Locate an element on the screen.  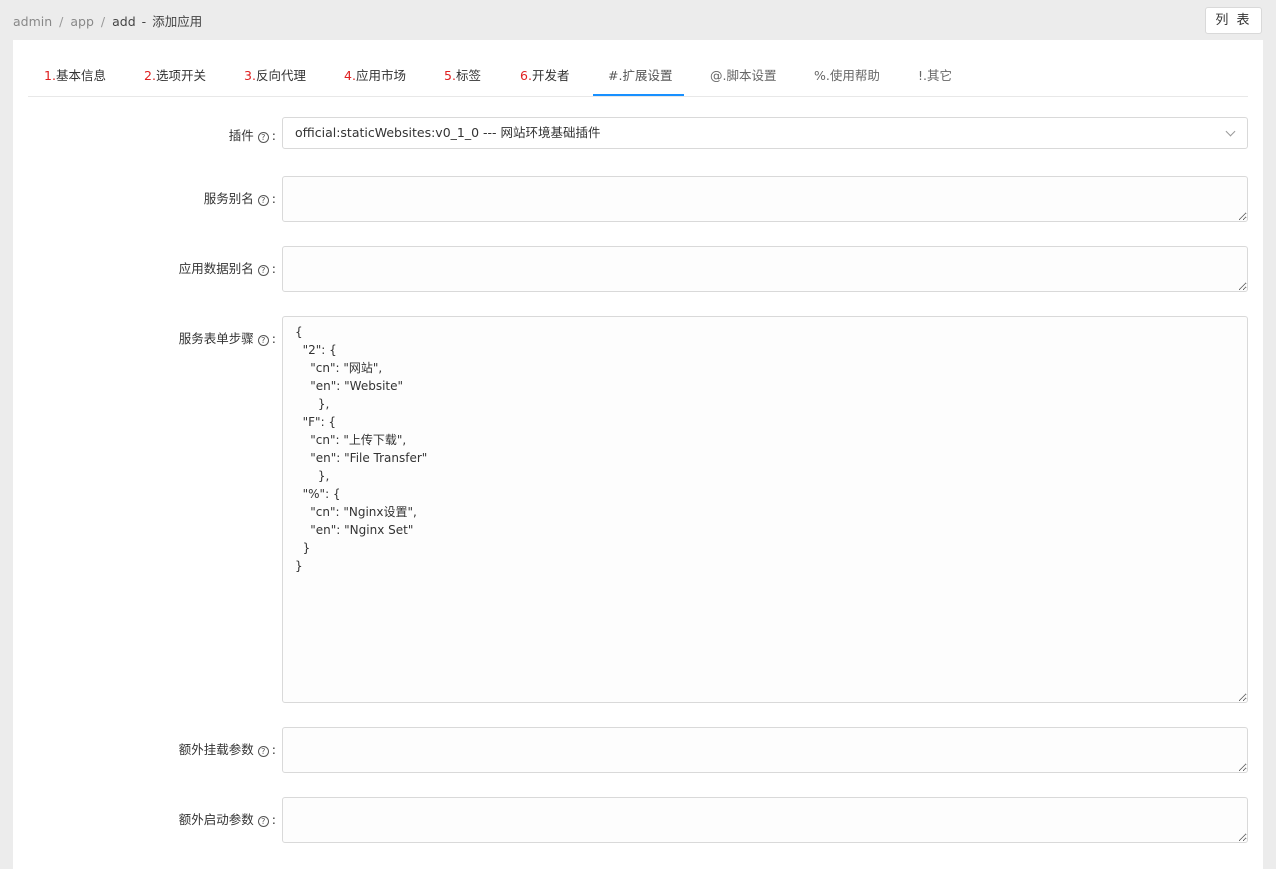
tab-label: %.使用帮助 is located at coordinates (847, 75).